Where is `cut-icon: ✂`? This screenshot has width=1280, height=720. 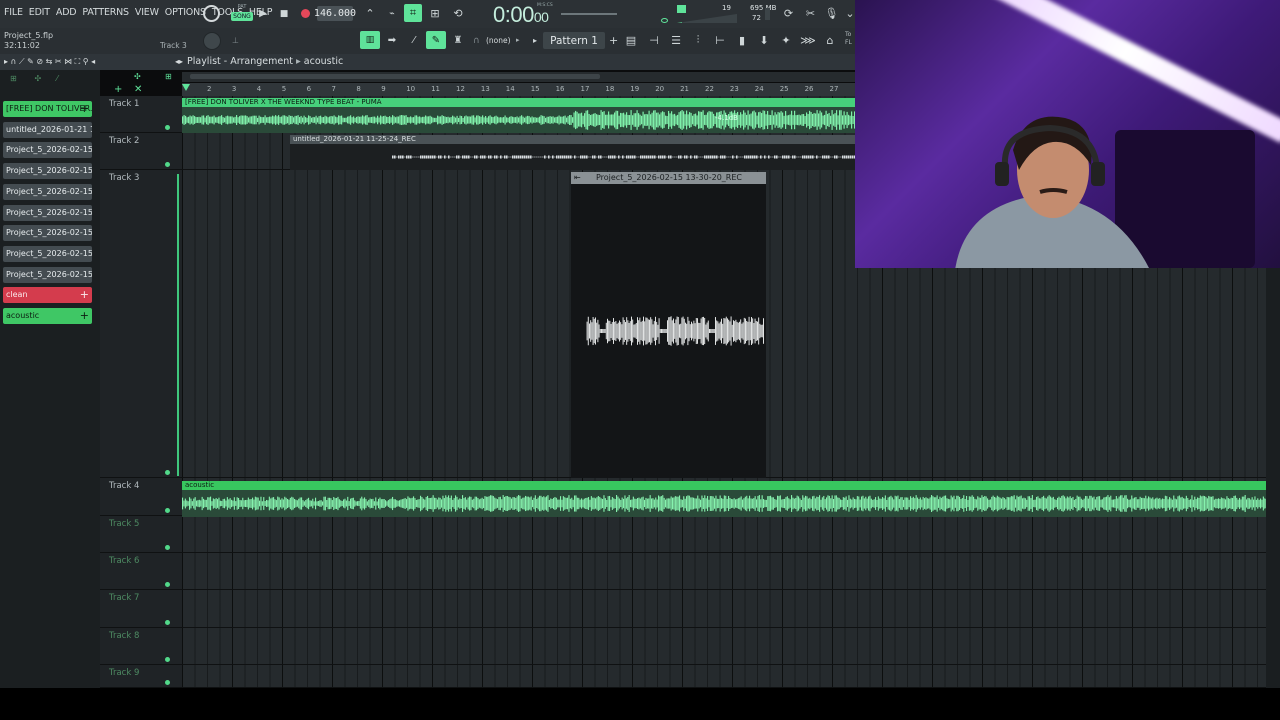
cut-icon: ✂ is located at coordinates (810, 13).